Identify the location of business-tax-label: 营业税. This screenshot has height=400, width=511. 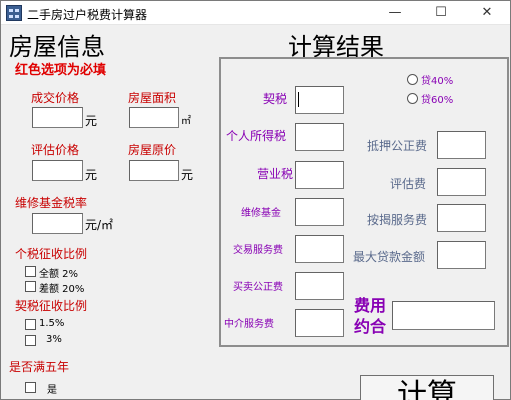
(275, 174).